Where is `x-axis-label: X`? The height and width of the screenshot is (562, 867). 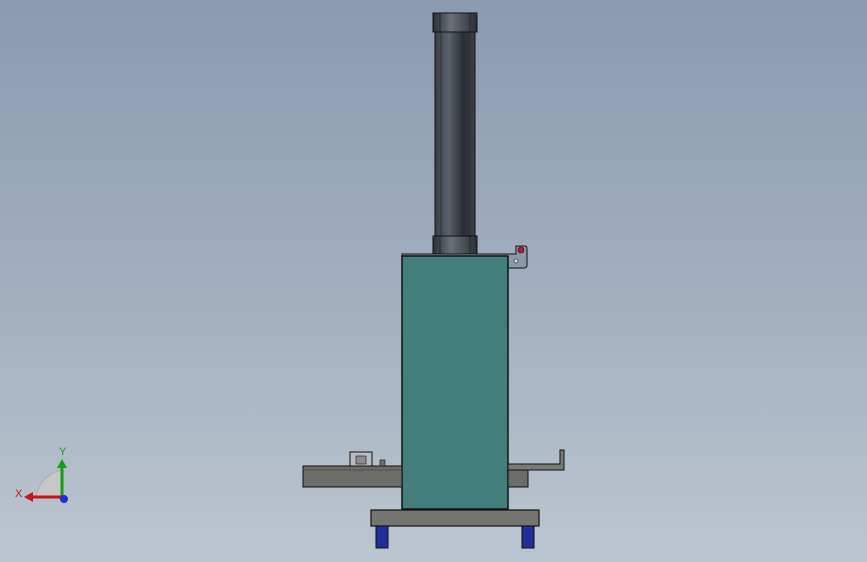
x-axis-label: X is located at coordinates (19, 494).